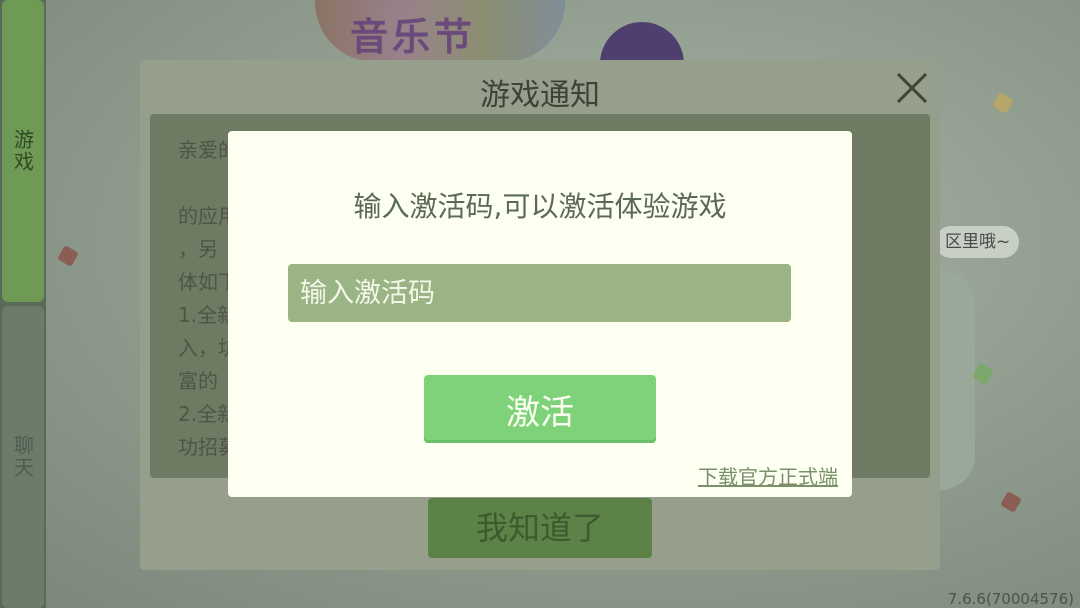 The image size is (1080, 608). I want to click on activate-button: 激活, so click(540, 409).